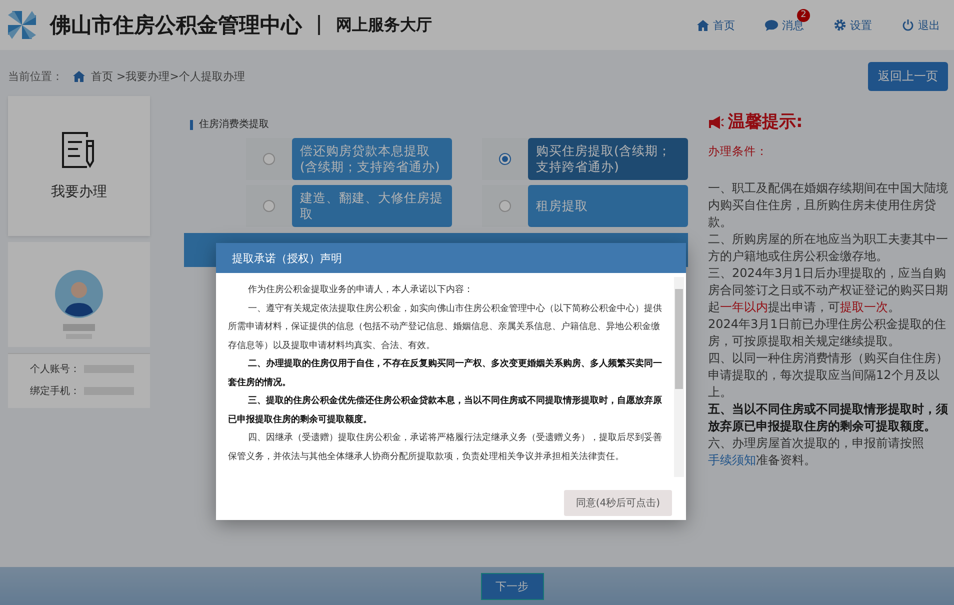 This screenshot has height=605, width=954. What do you see at coordinates (828, 205) in the screenshot?
I see `tips-paragraph: 一、职工及配偶在婚姻存续期间在中国大陆境内购买自住住房，且所购住房未使用住房贷款。` at bounding box center [828, 205].